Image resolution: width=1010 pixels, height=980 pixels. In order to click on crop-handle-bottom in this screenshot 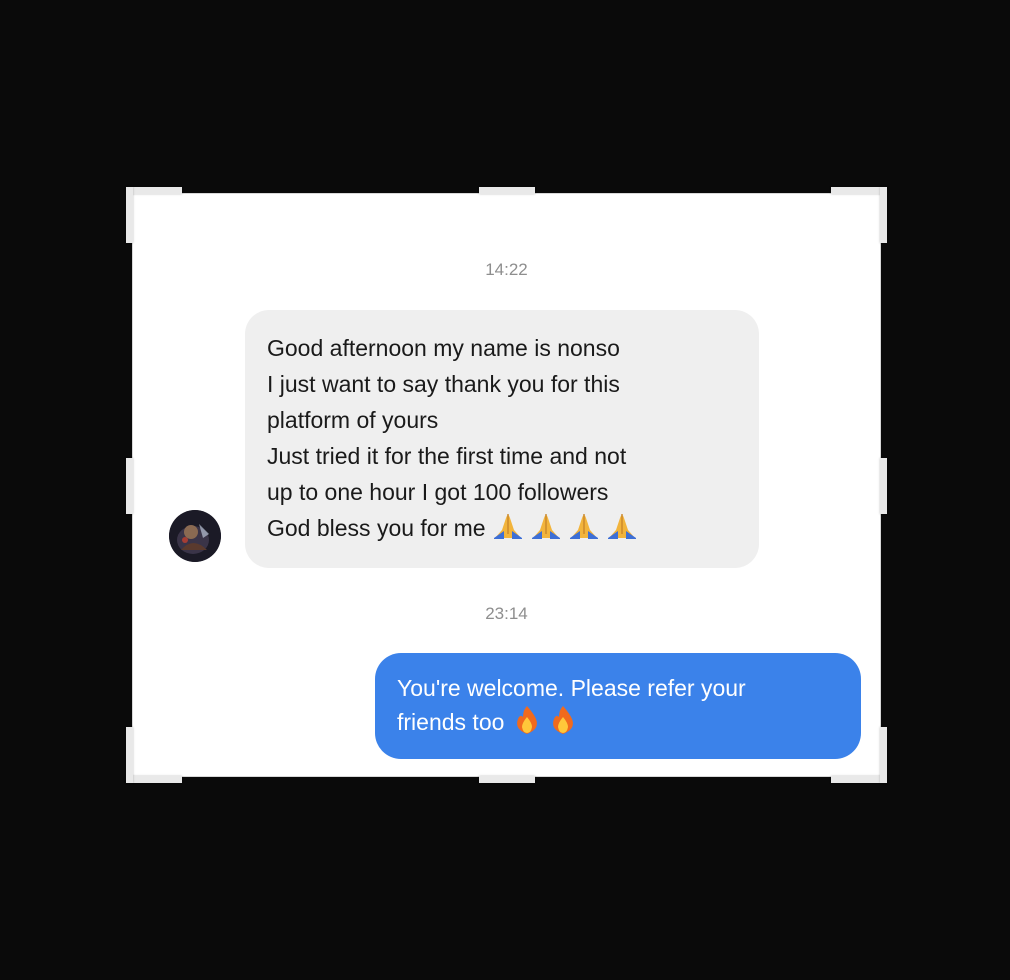, I will do `click(507, 779)`.